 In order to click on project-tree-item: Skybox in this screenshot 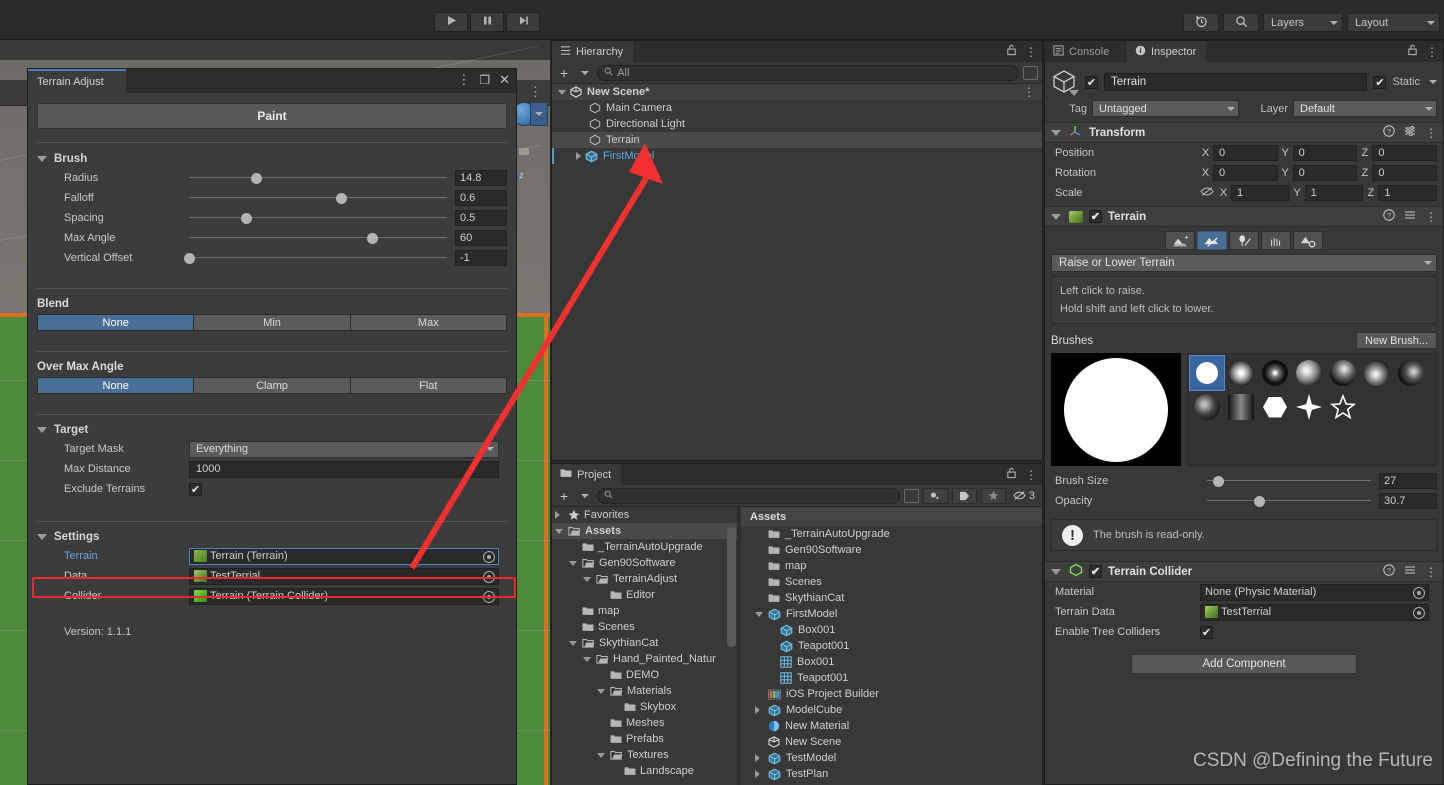, I will do `click(644, 707)`.